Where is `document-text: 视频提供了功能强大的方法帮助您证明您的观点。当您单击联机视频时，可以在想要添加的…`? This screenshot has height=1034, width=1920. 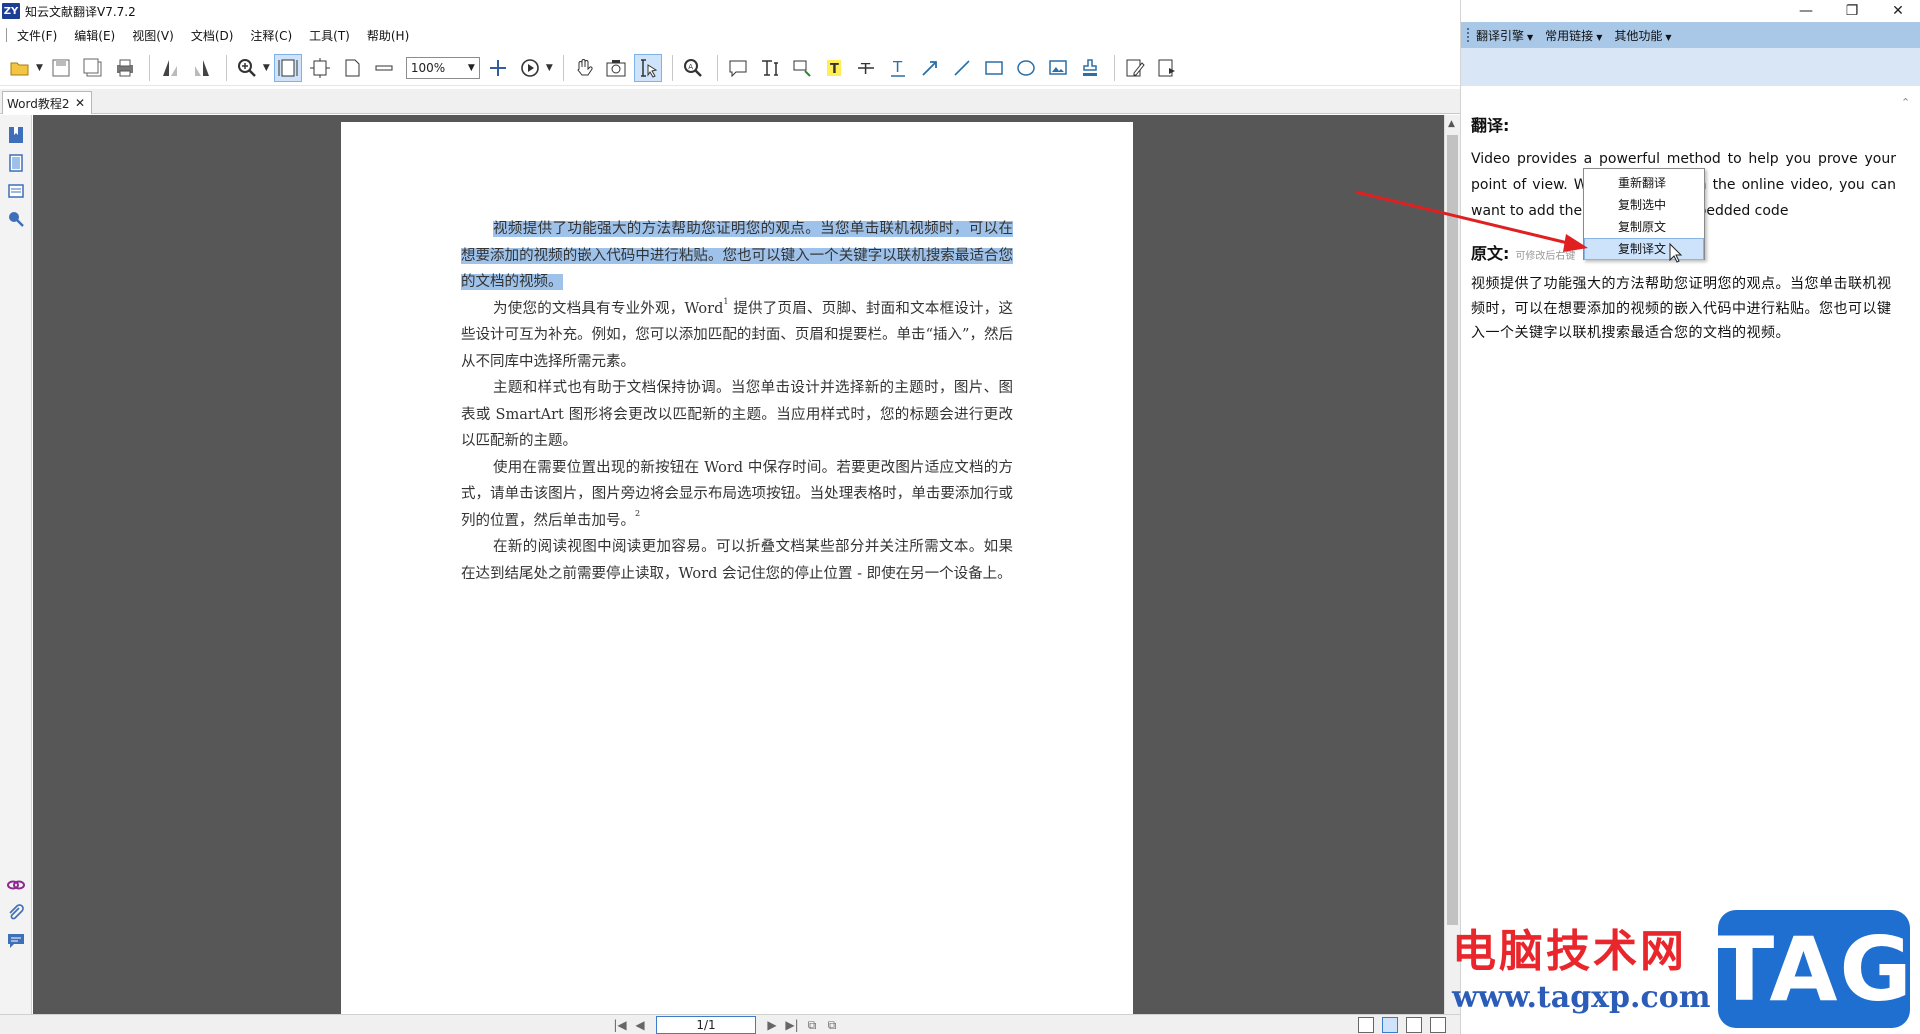
document-text: 视频提供了功能强大的方法帮助您证明您的观点。当您单击联机视频时，可以在想要添加的… is located at coordinates (737, 401).